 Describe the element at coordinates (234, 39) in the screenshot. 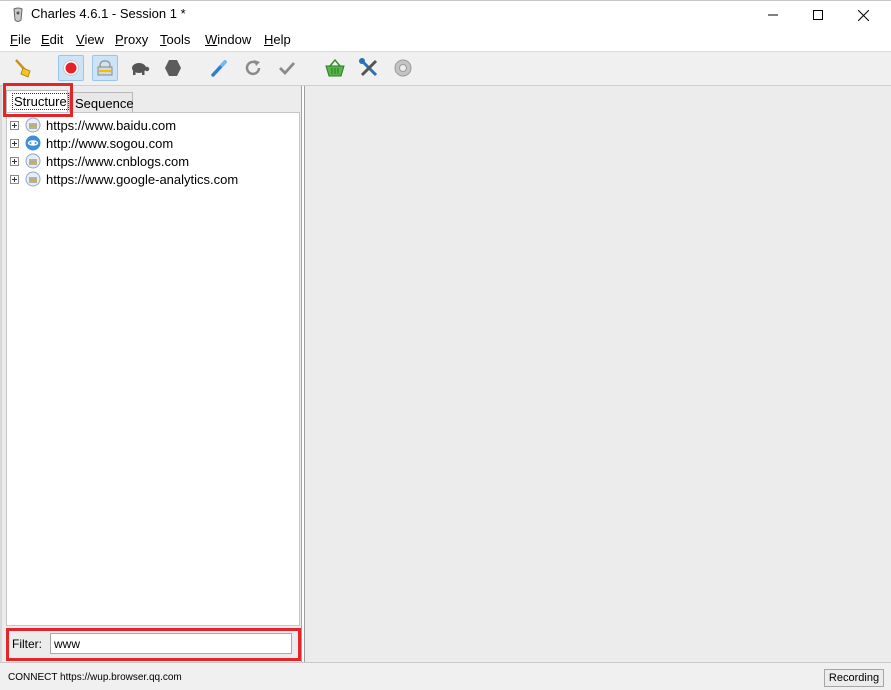

I see `menu-window-label: indow` at that location.